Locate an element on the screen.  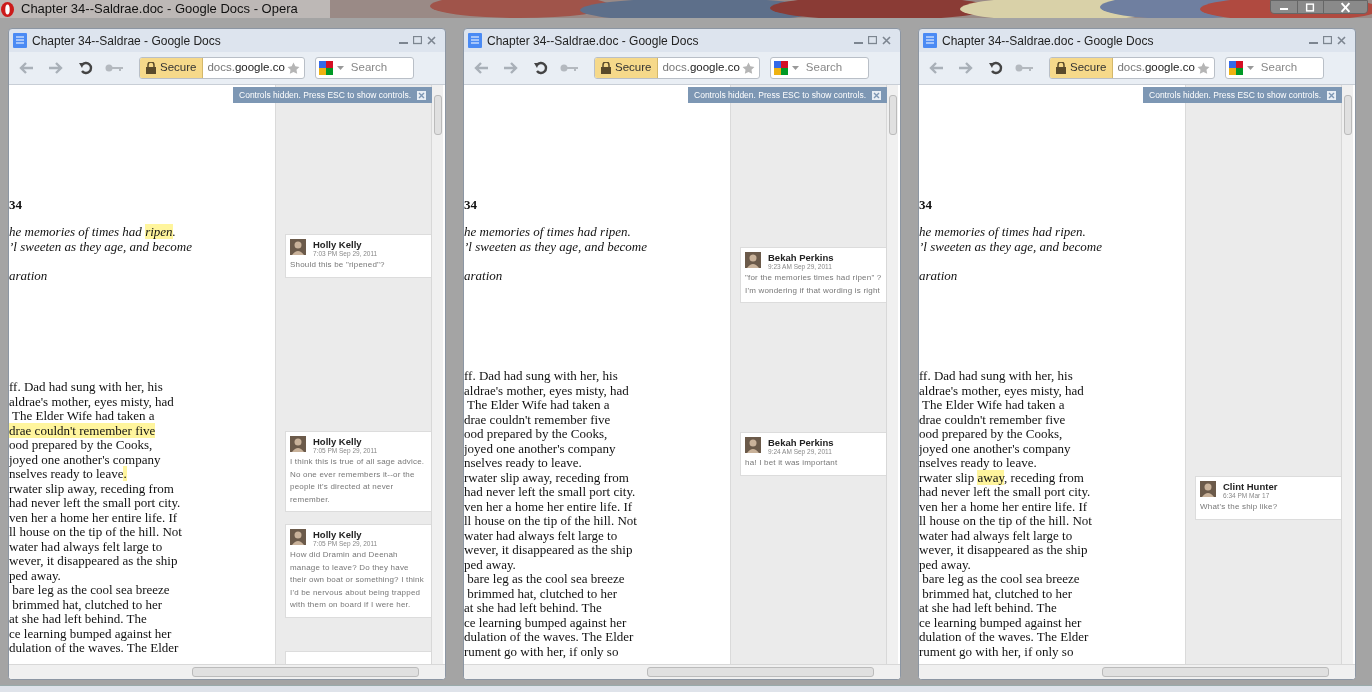
minimize-icon is located at coordinates (1284, 7).